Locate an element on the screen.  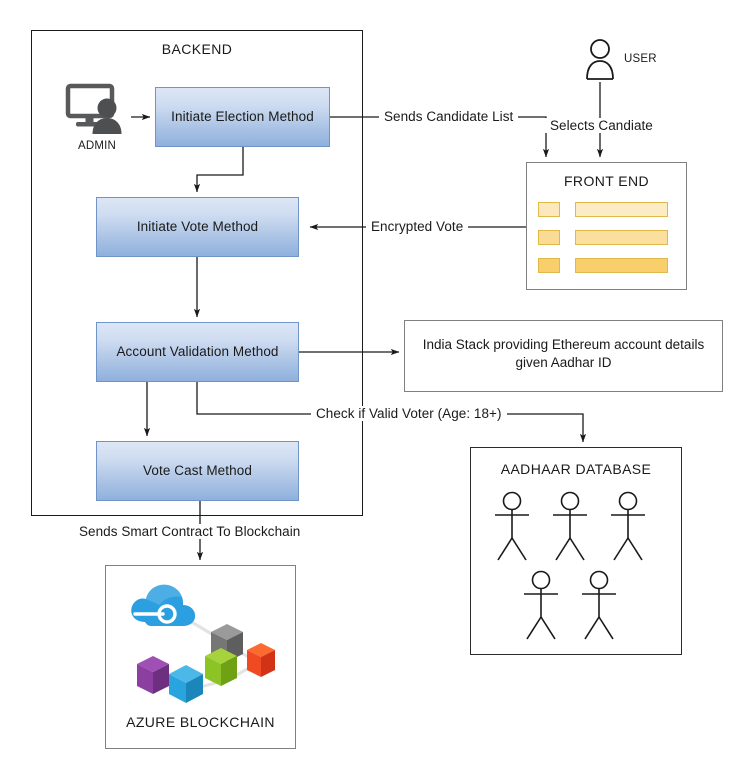
stick-figures-icon is located at coordinates (570, 565).